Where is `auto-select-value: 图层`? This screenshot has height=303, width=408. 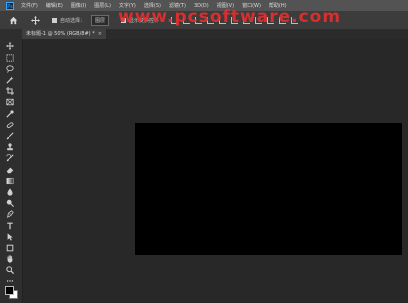
auto-select-value: 图层 is located at coordinates (100, 20).